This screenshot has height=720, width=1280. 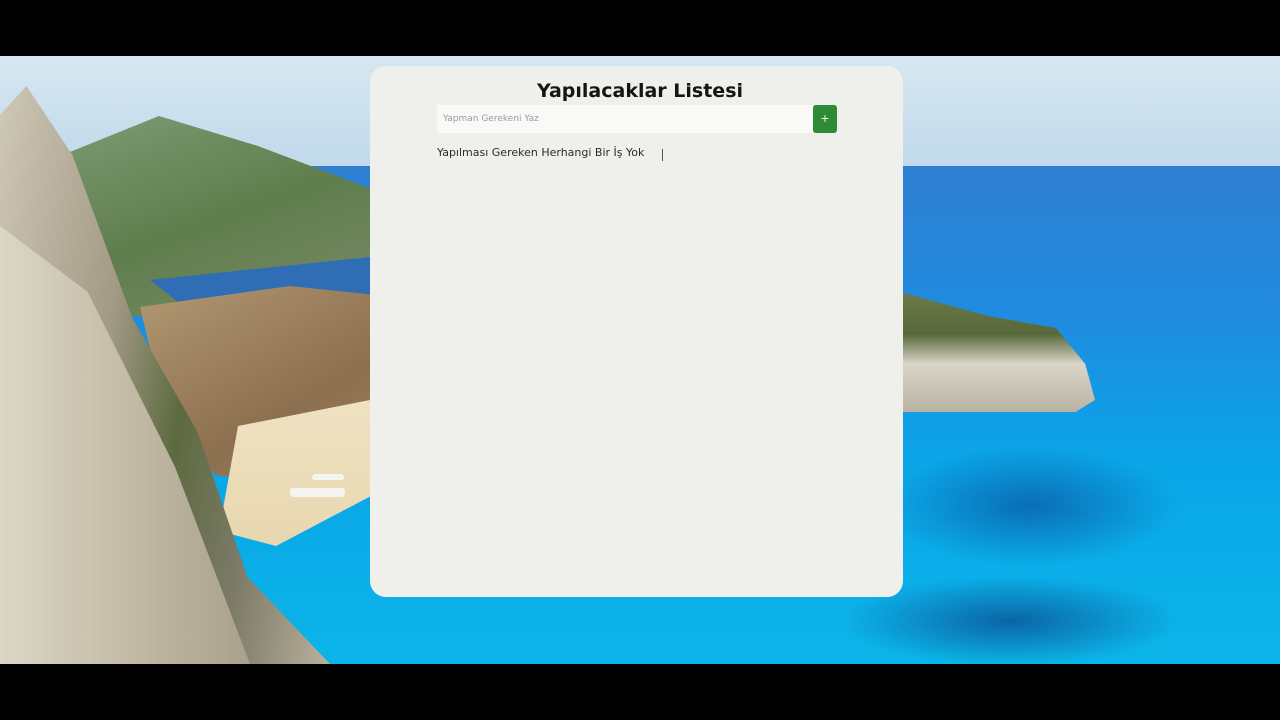 What do you see at coordinates (640, 91) in the screenshot?
I see `page-title: Yapılacaklar Listesi` at bounding box center [640, 91].